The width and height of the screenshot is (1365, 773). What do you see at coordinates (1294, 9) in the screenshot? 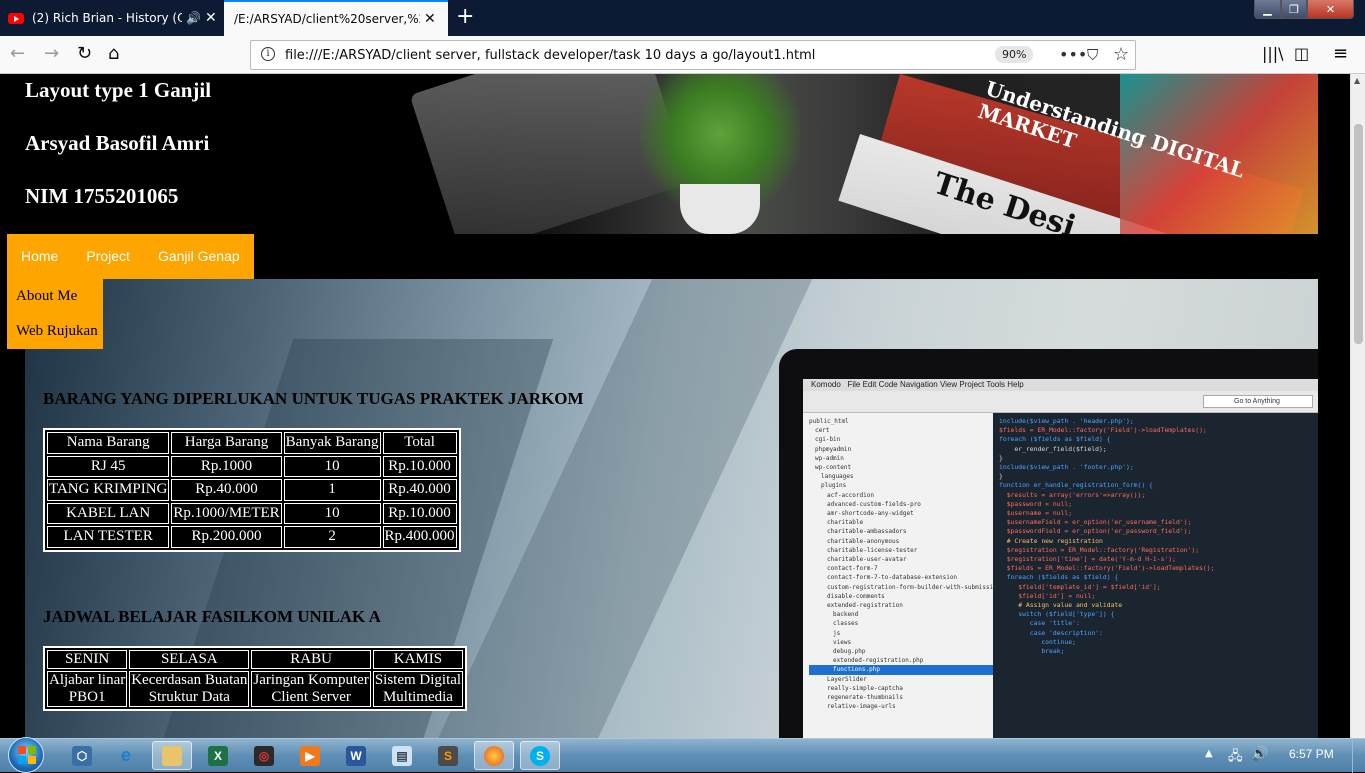
I see `maximize-button: ❐` at bounding box center [1294, 9].